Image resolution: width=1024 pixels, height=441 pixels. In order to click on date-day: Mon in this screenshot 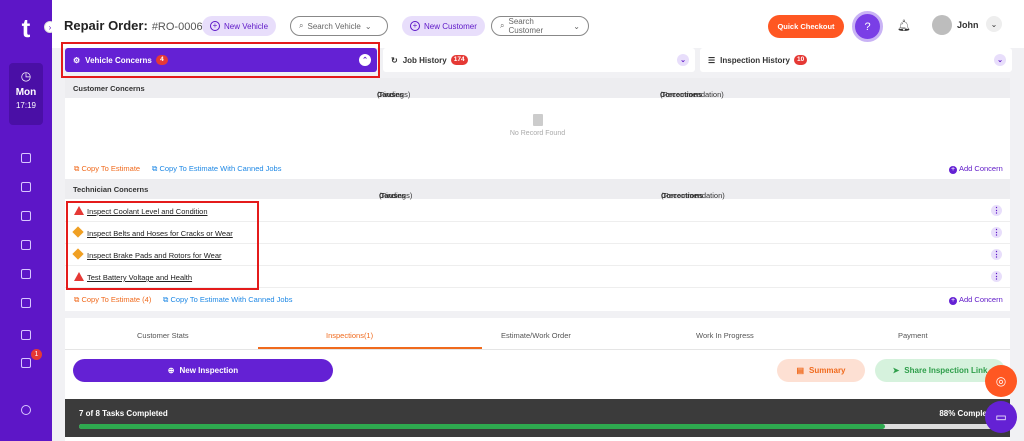, I will do `click(26, 92)`.